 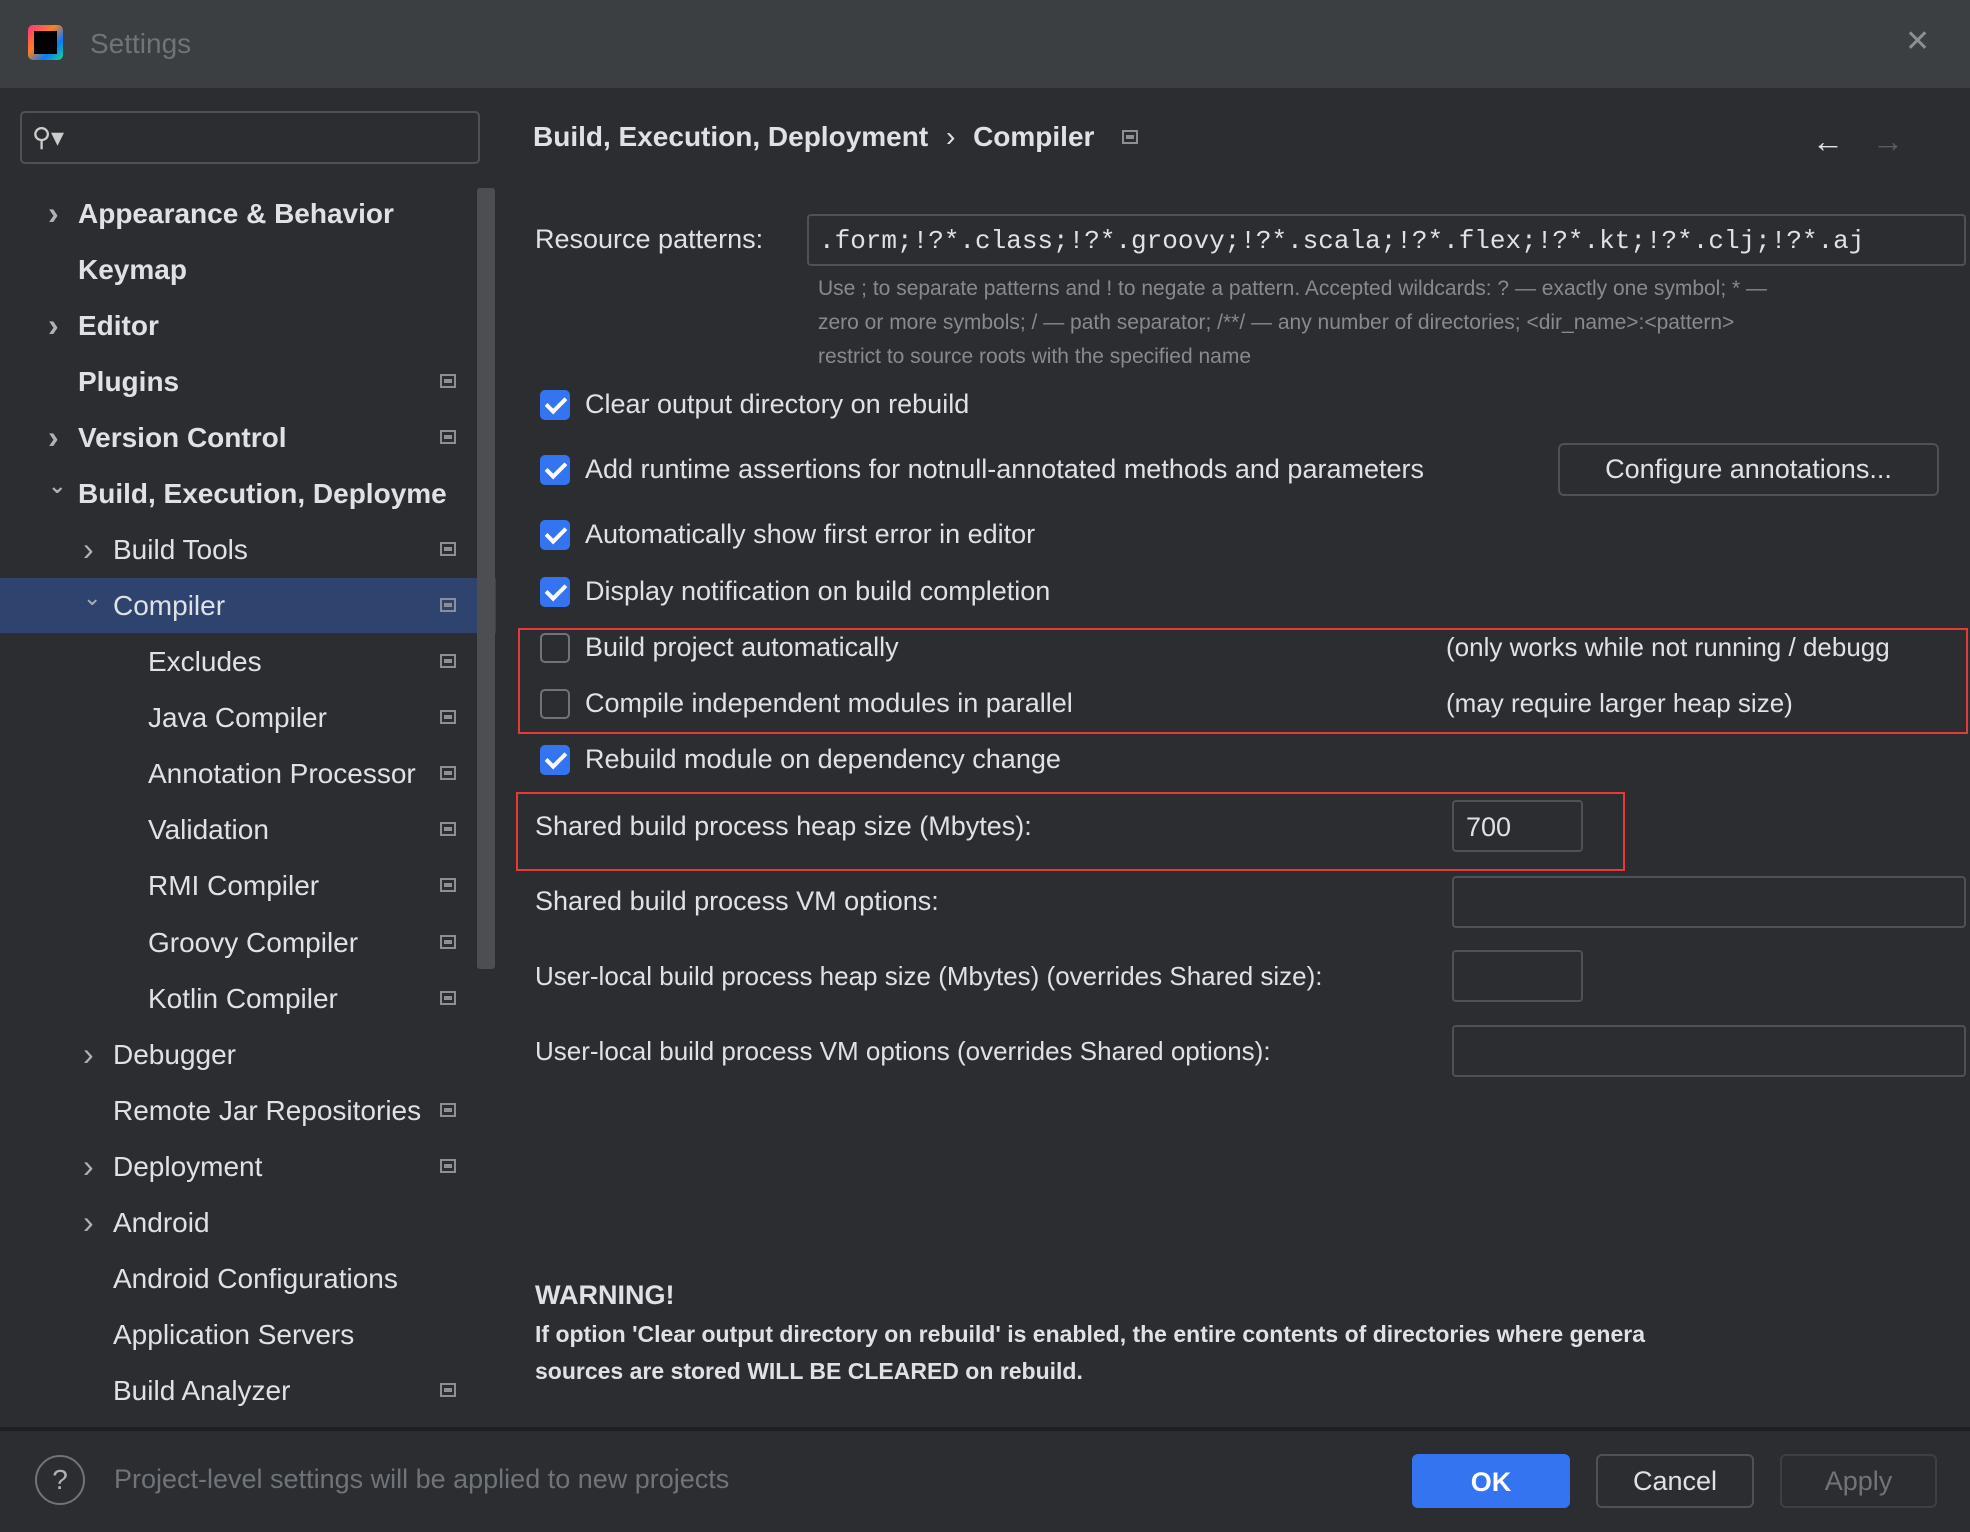 What do you see at coordinates (141, 43) in the screenshot?
I see `window-title: Settings` at bounding box center [141, 43].